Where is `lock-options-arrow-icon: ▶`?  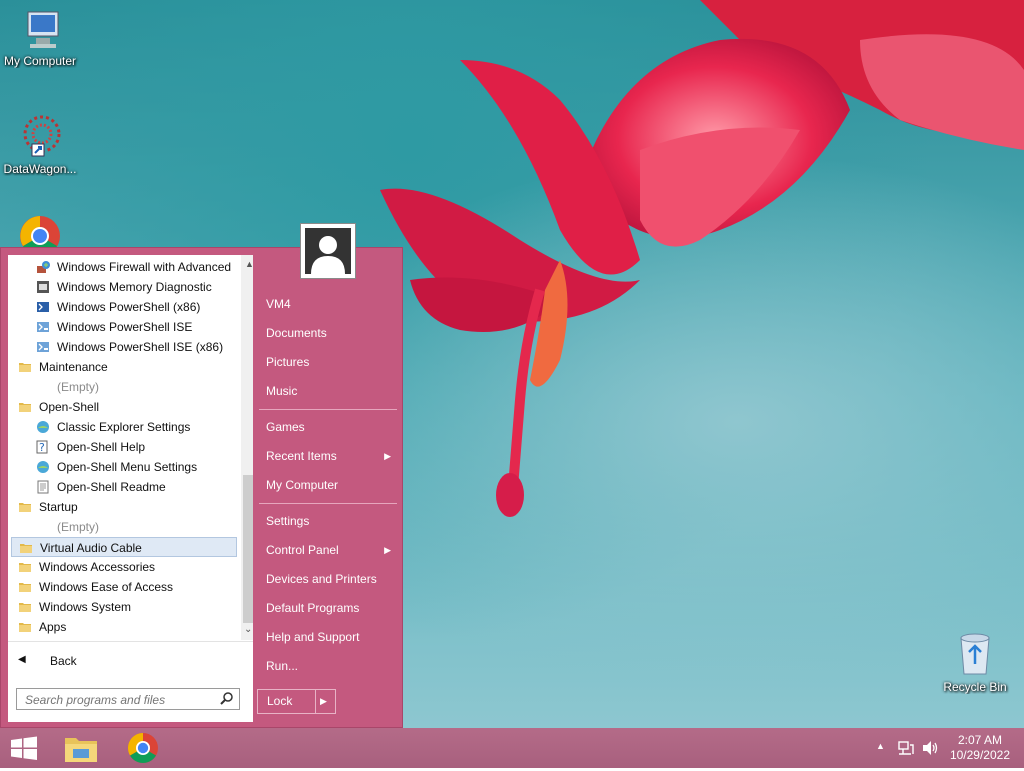 lock-options-arrow-icon: ▶ is located at coordinates (323, 701).